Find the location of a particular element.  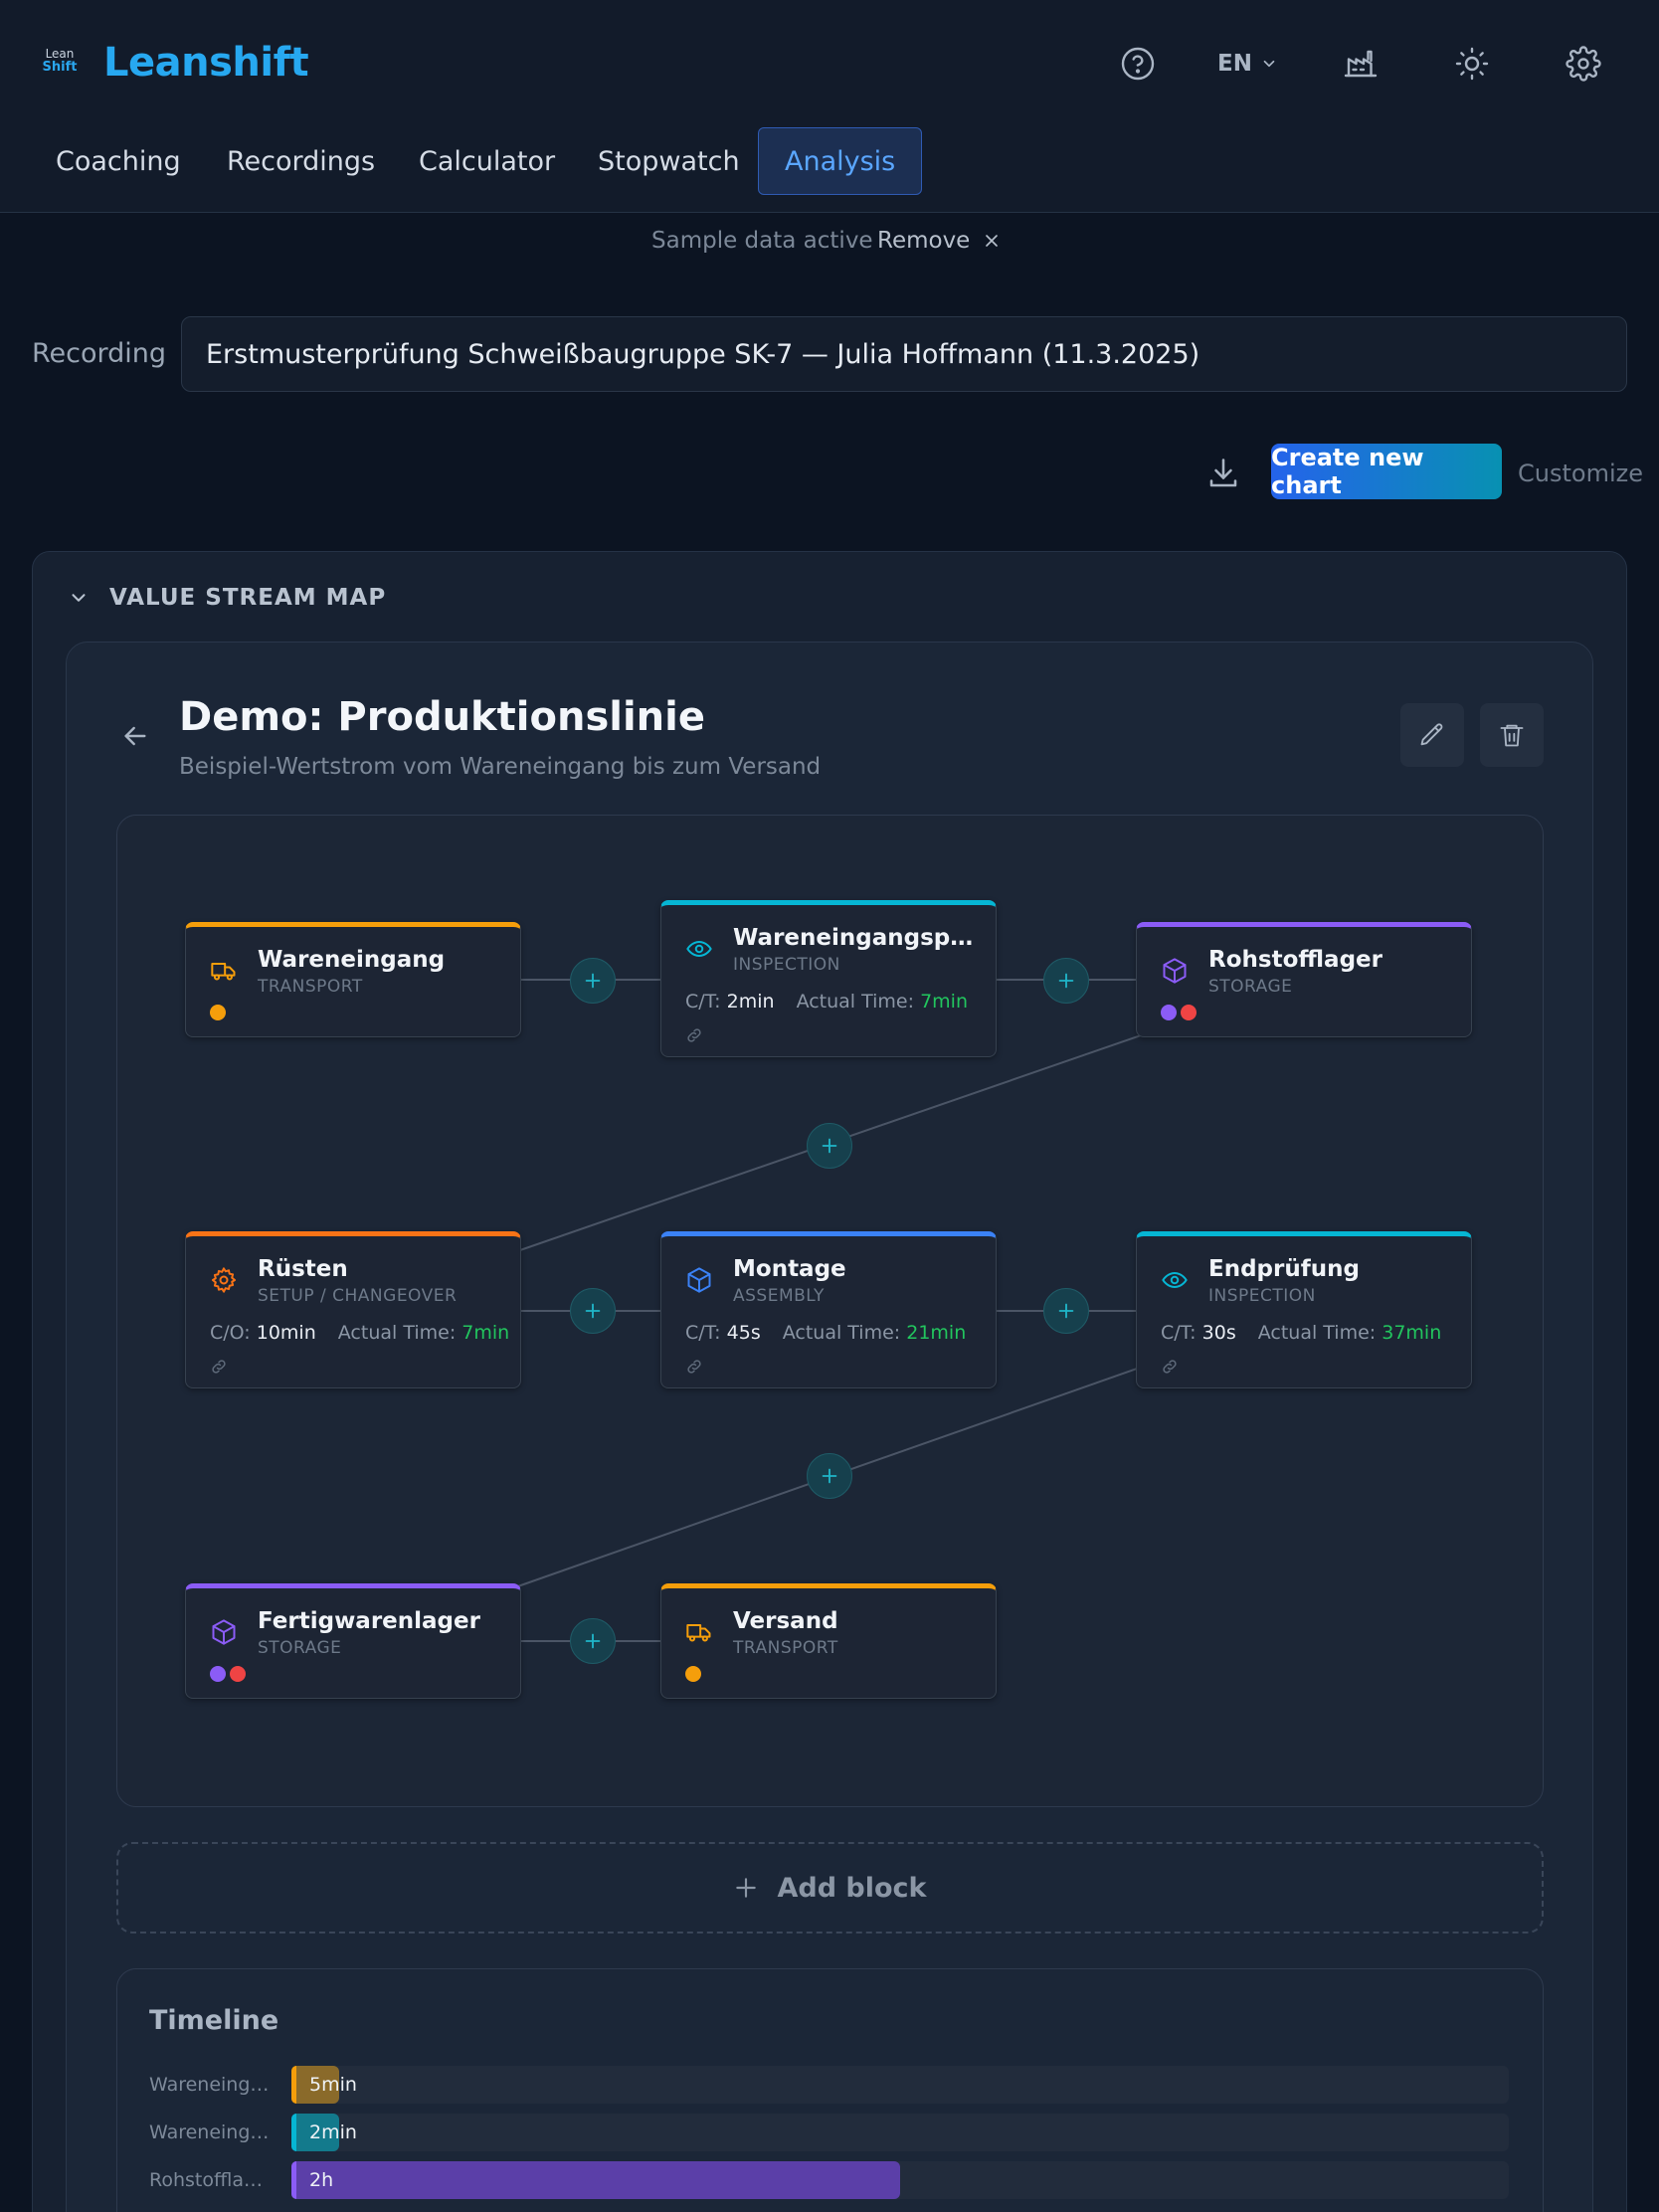

add-block-button: Add block is located at coordinates (830, 1888).